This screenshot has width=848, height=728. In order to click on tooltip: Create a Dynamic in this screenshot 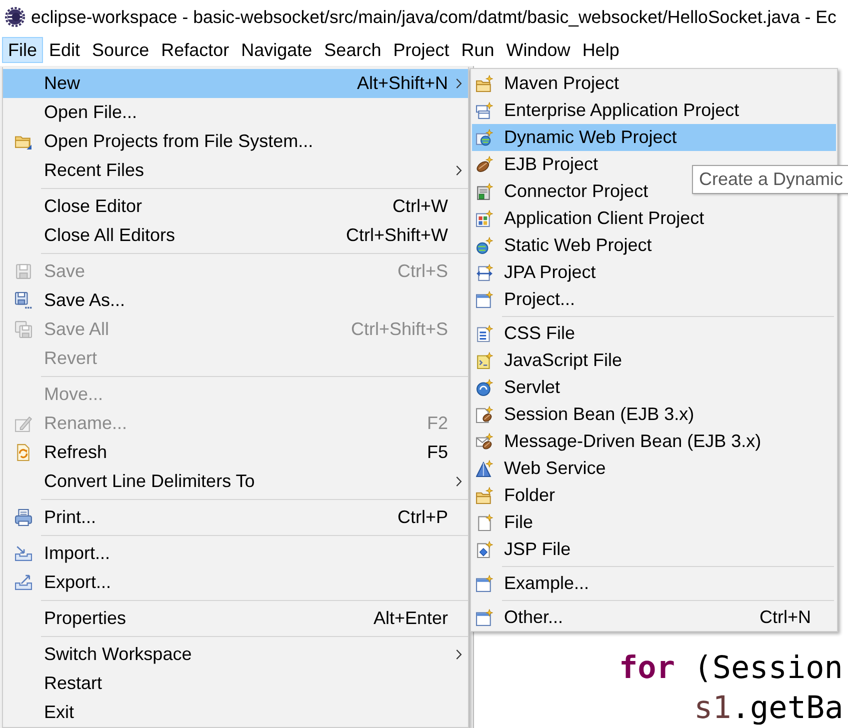, I will do `click(770, 179)`.